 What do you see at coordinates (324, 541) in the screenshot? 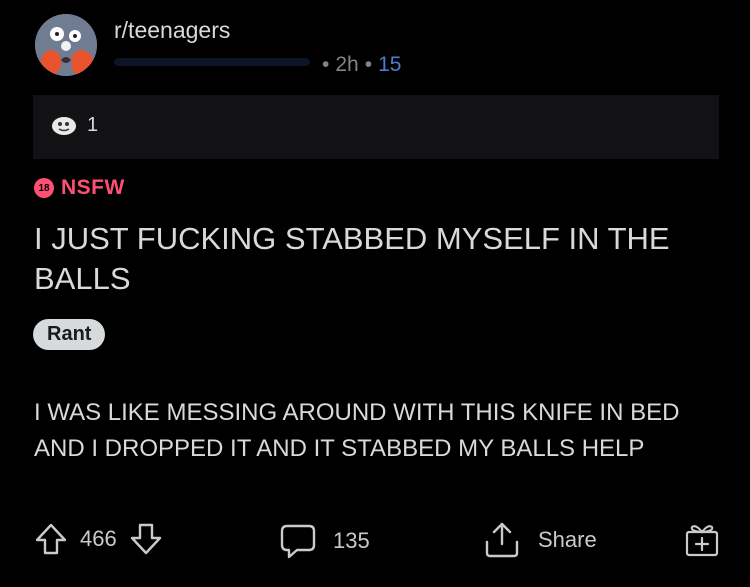
I see `comments-button: 135` at bounding box center [324, 541].